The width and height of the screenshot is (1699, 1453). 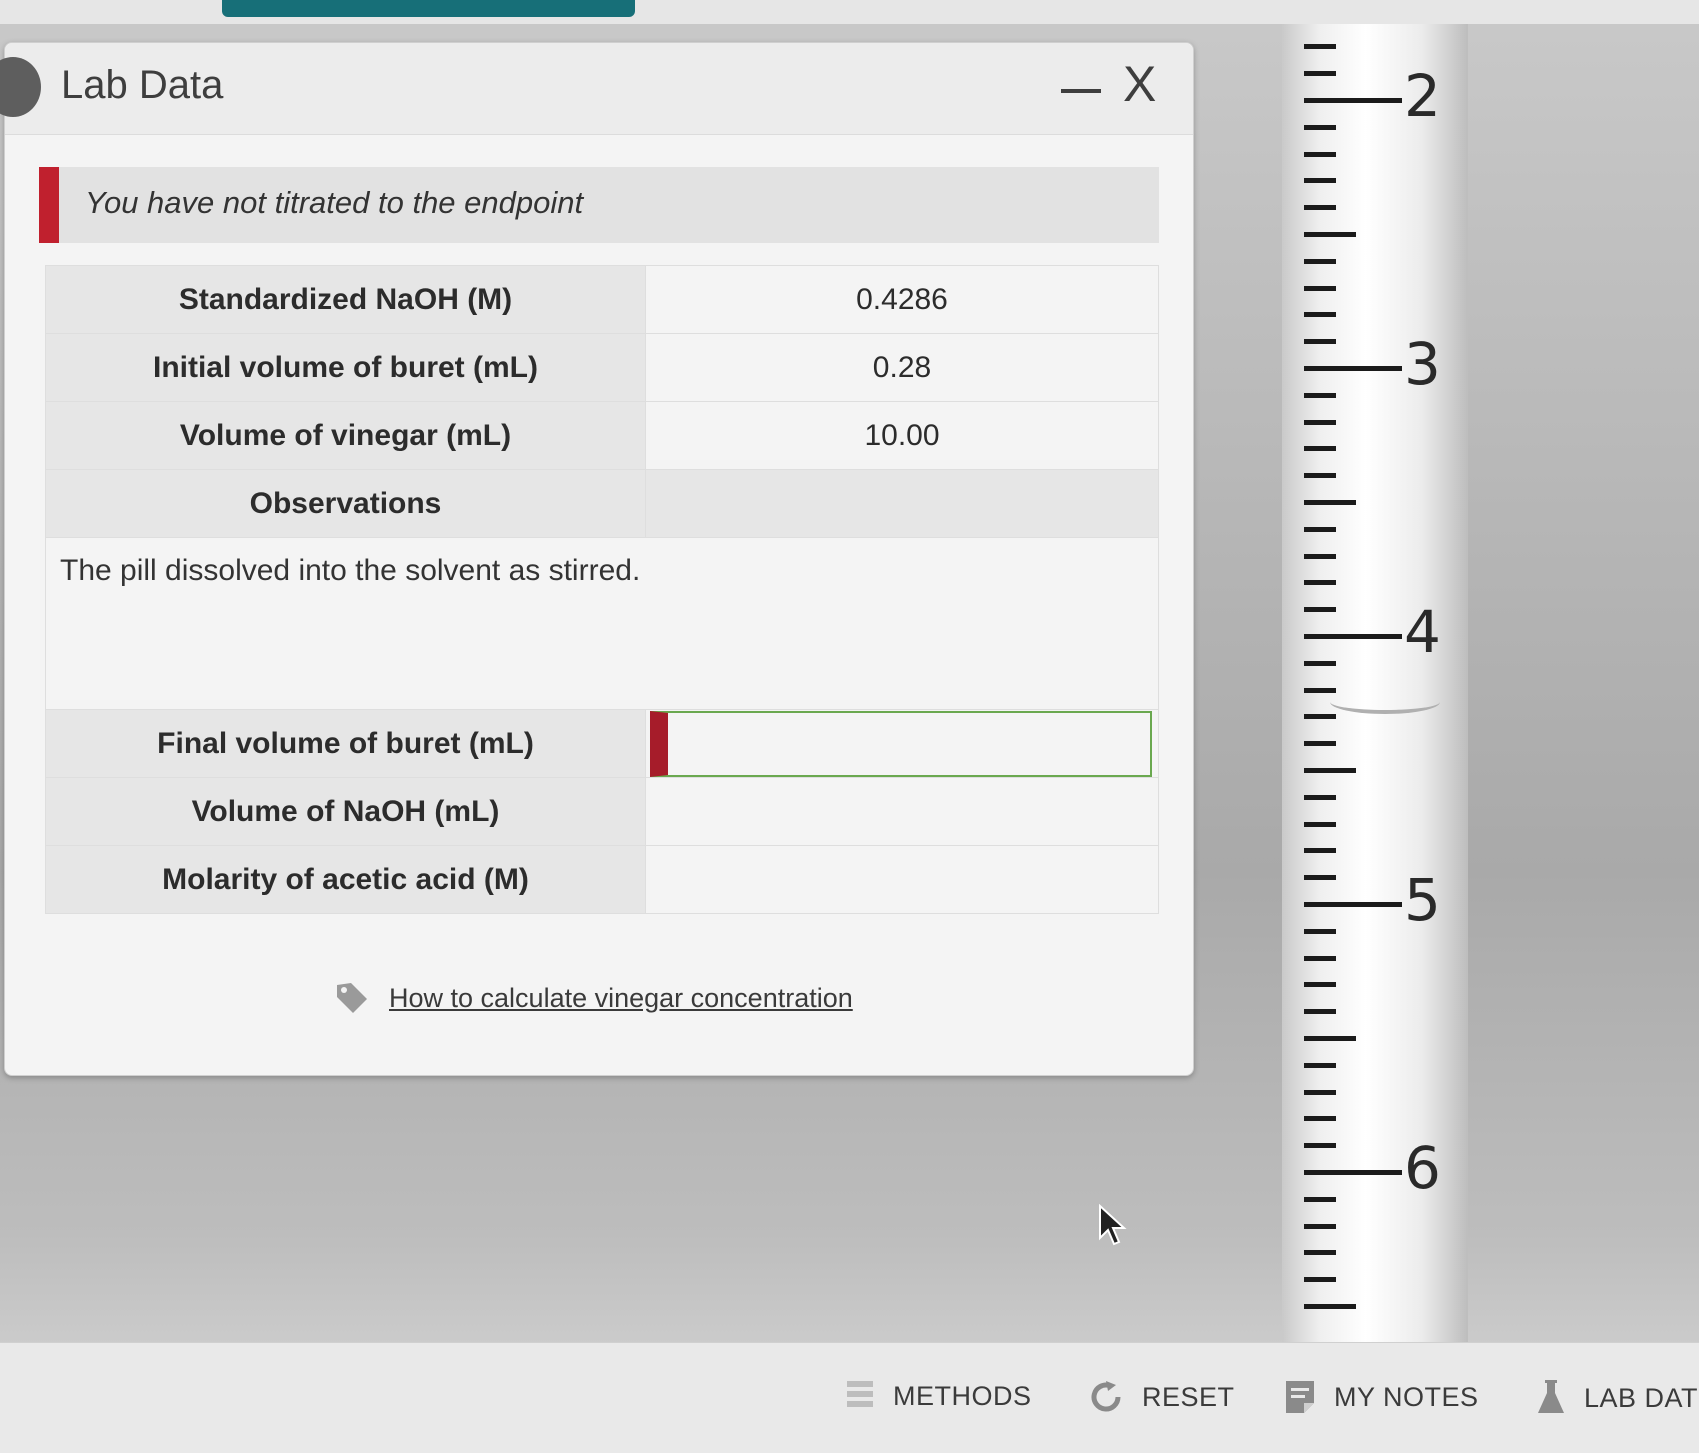 What do you see at coordinates (1081, 91) in the screenshot?
I see `minimize-button` at bounding box center [1081, 91].